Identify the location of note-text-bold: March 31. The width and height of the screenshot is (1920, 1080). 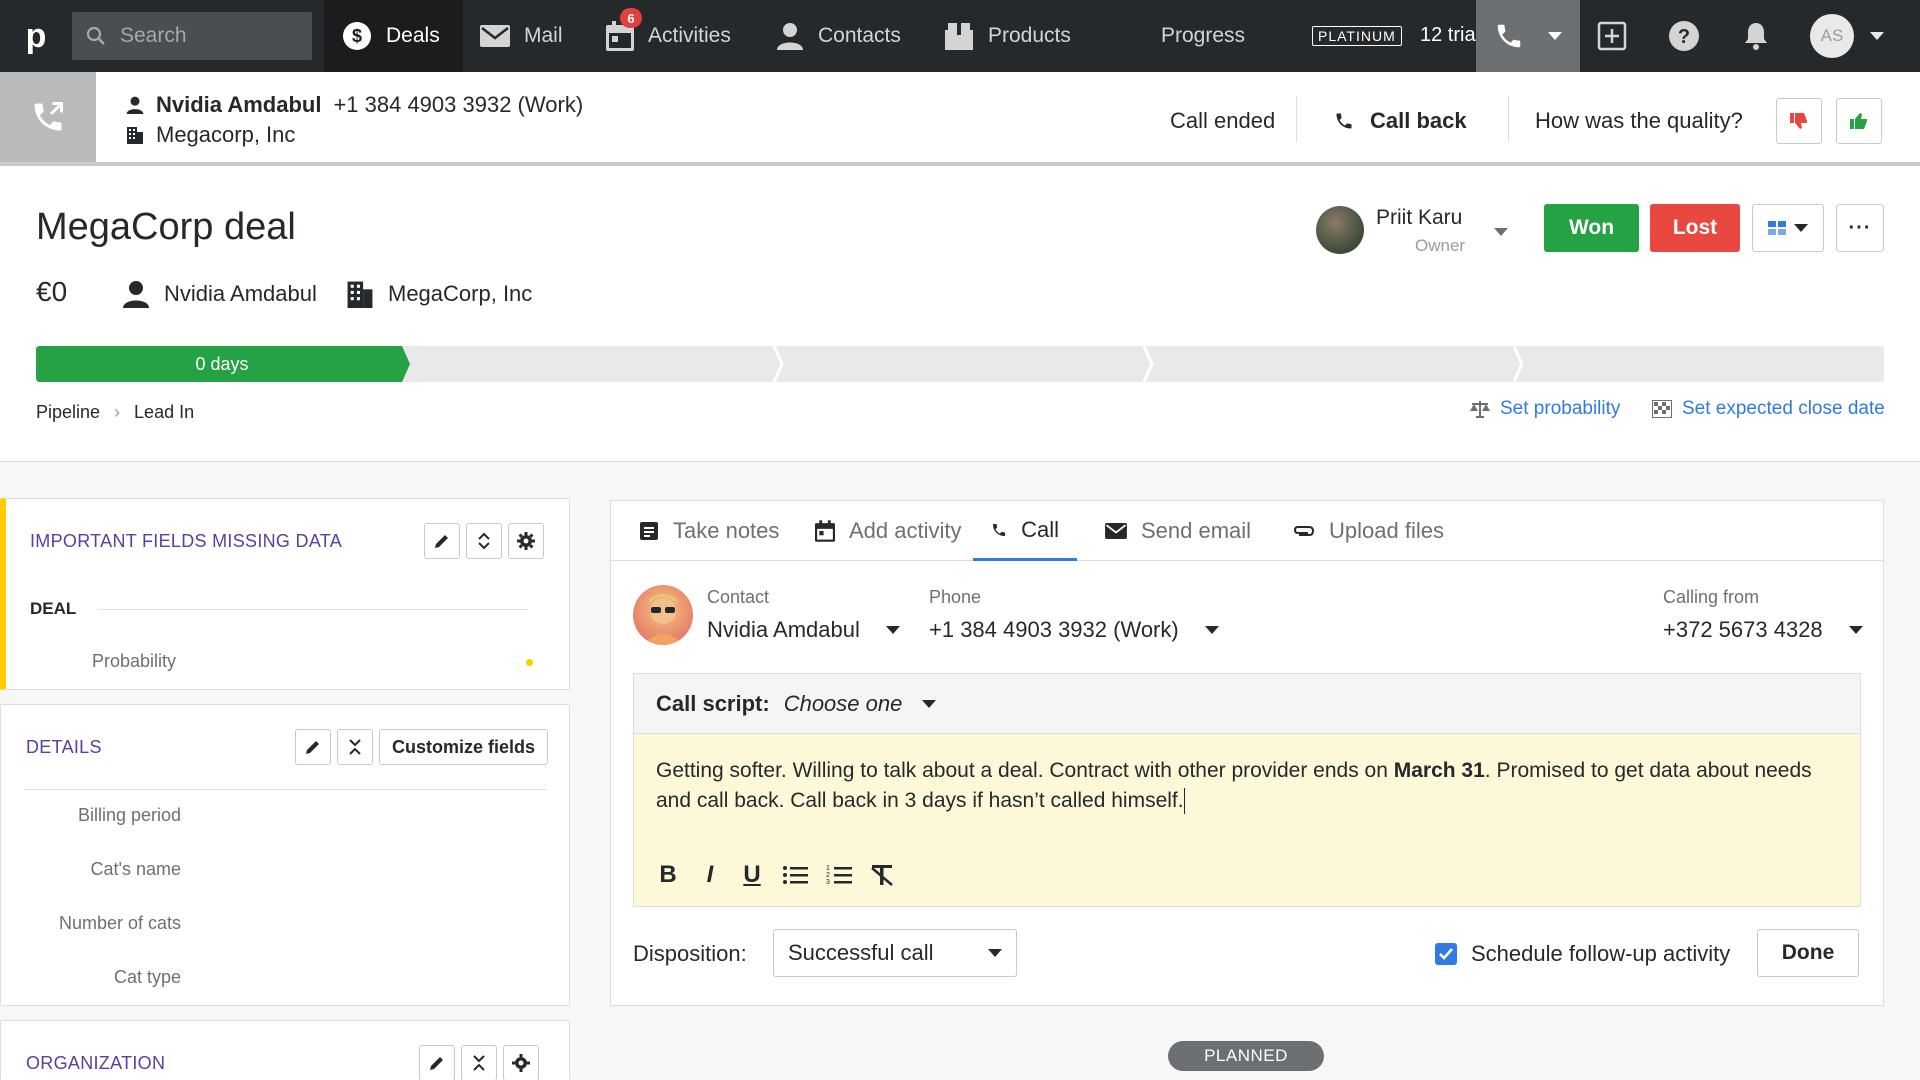
(1439, 770).